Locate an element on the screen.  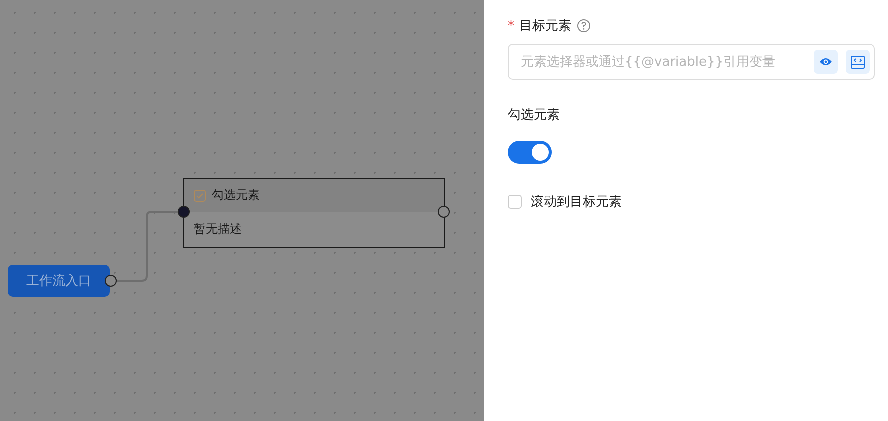
checkbox-label: 滚动到目标元素 is located at coordinates (576, 202).